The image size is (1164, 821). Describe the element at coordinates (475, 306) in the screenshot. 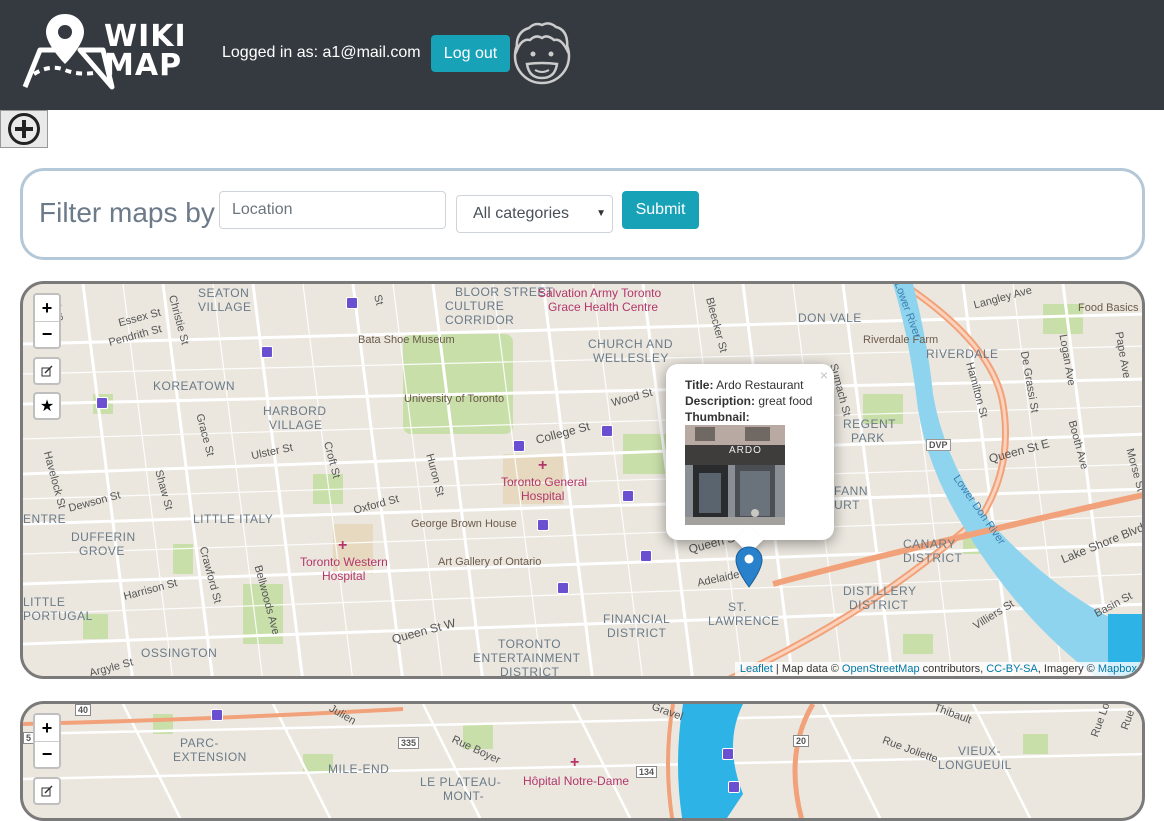

I see `map-label: CULTURE` at that location.